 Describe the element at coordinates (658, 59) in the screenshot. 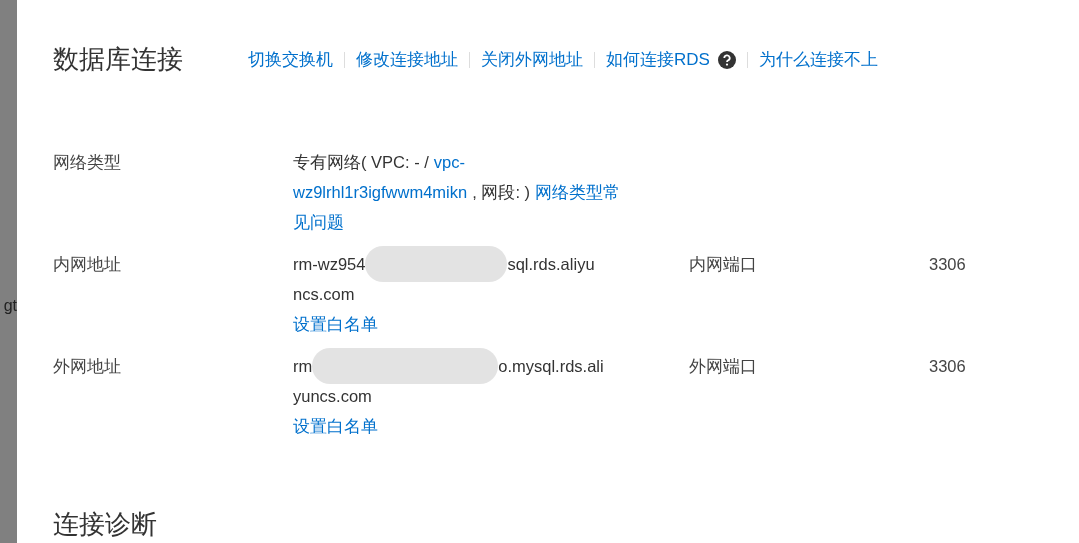

I see `action-link: 如何连接RDS` at that location.